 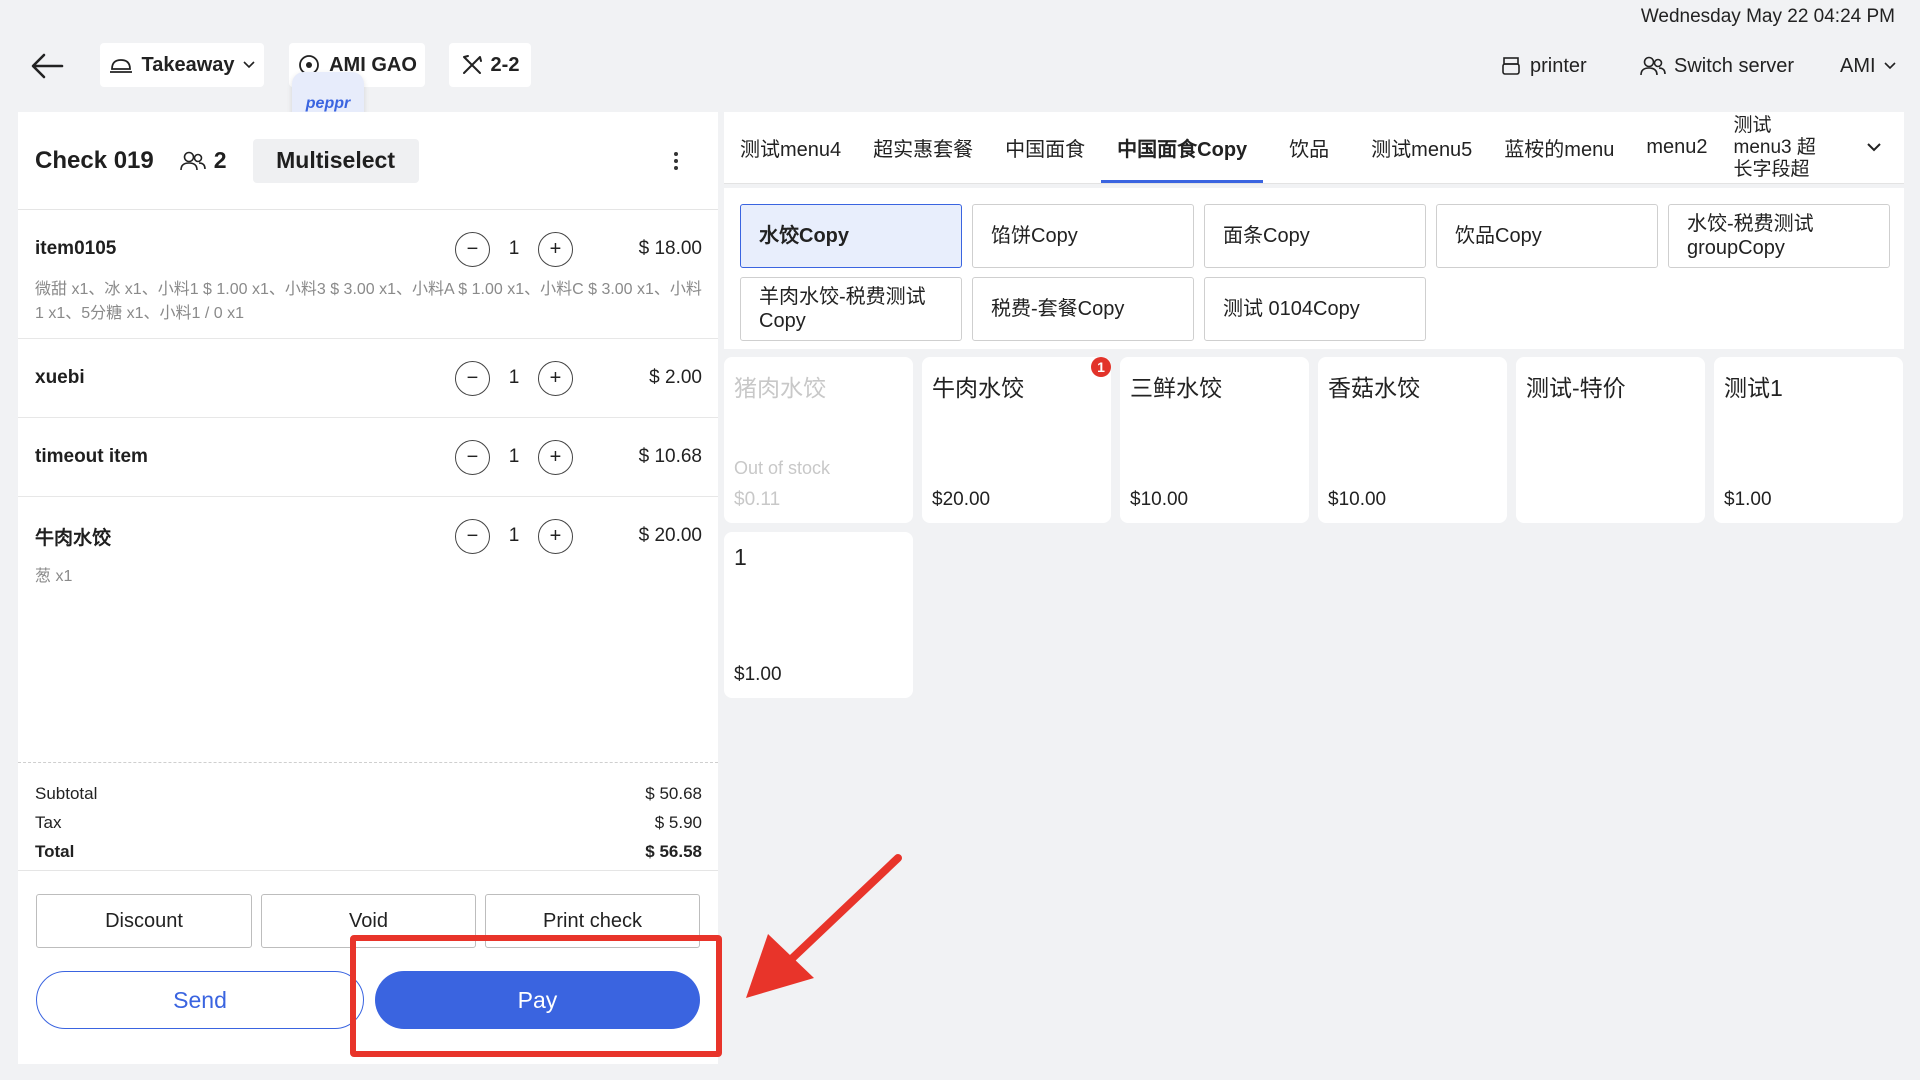 What do you see at coordinates (368, 921) in the screenshot?
I see `void-button: Void` at bounding box center [368, 921].